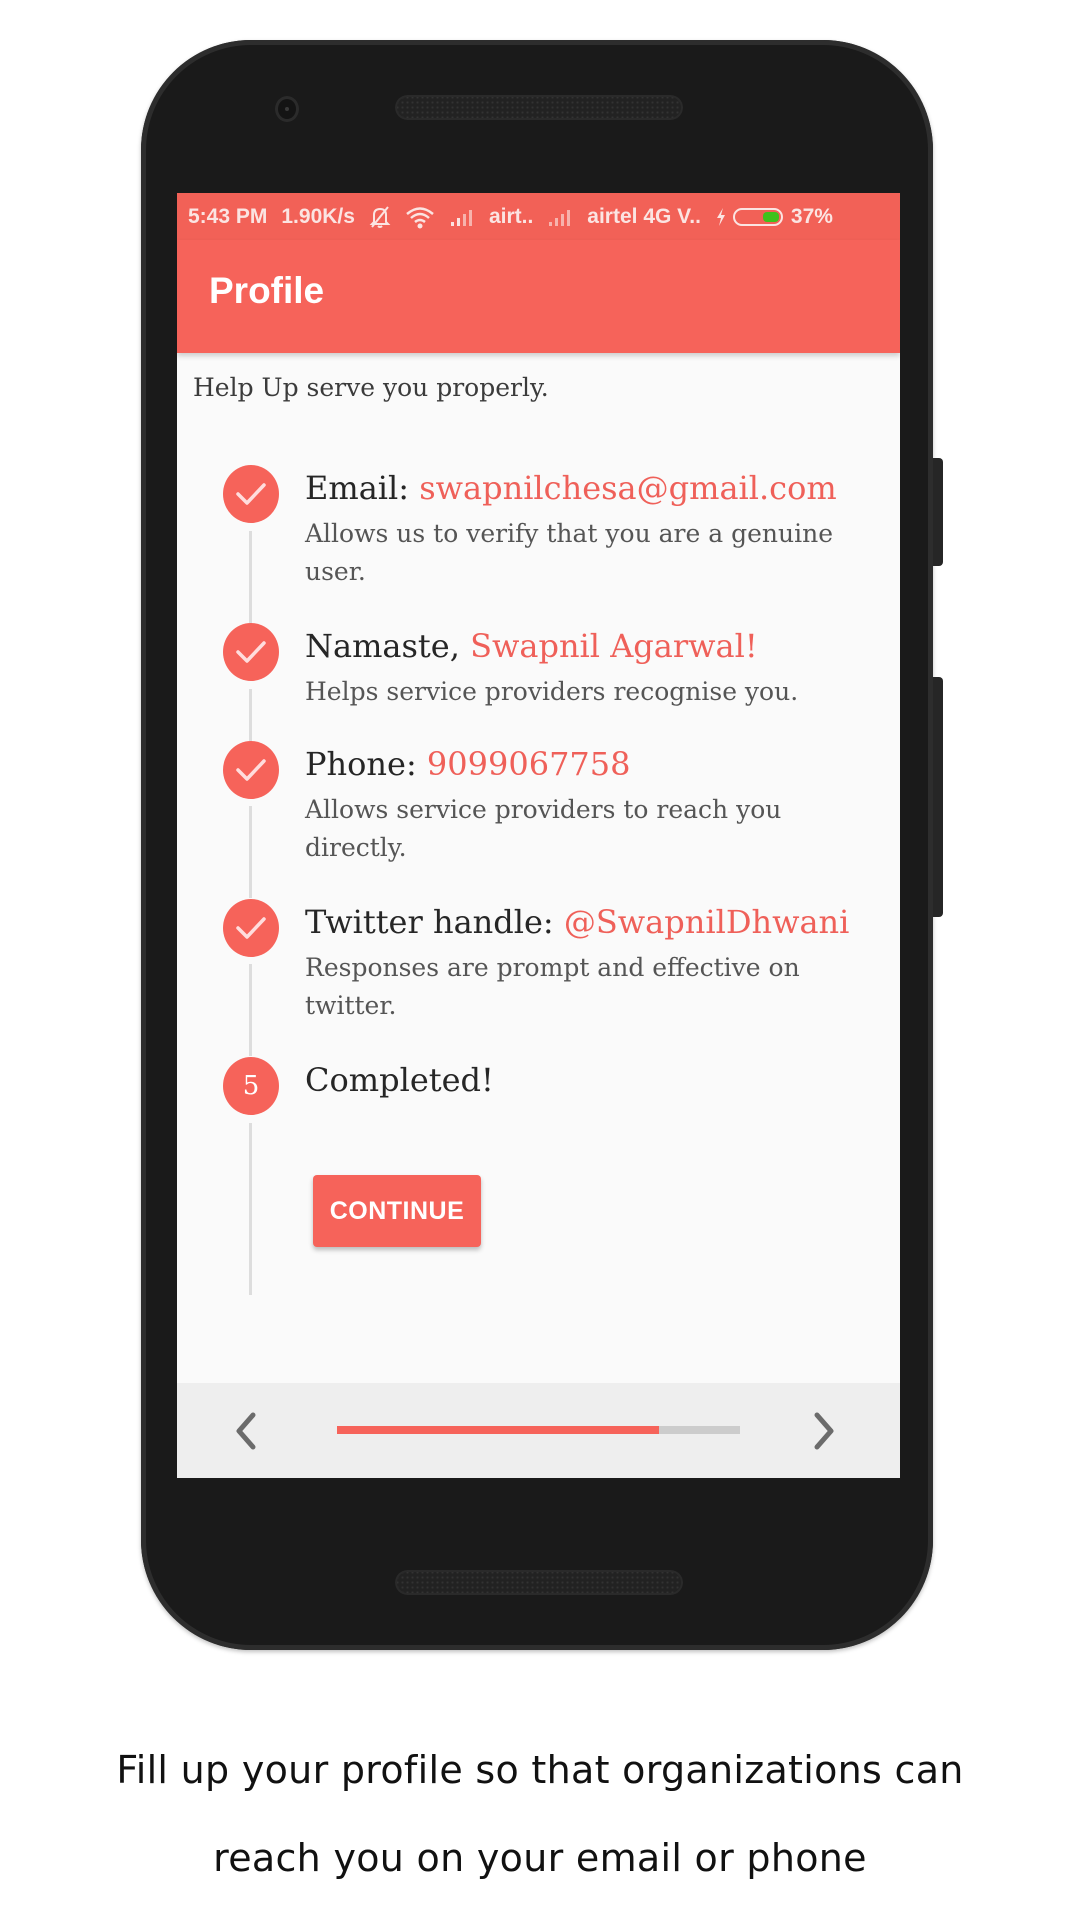 This screenshot has width=1080, height=1920. Describe the element at coordinates (552, 691) in the screenshot. I see `step-description: Helps service providers recognise you.` at that location.